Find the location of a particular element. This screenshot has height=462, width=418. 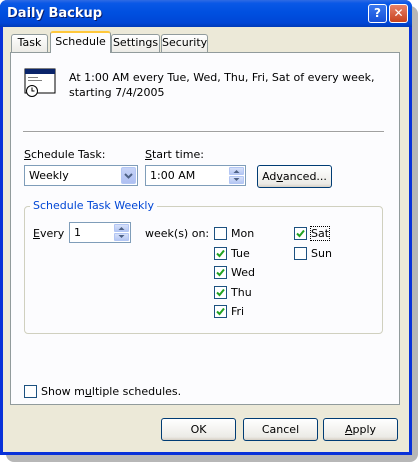

schedule-task-value: Weekly is located at coordinates (49, 175).